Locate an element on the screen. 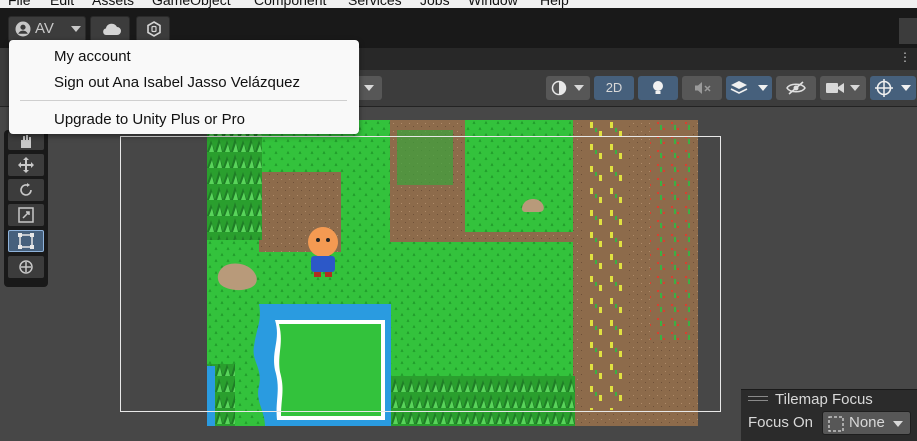 This screenshot has height=441, width=917. transform-tool is located at coordinates (26, 267).